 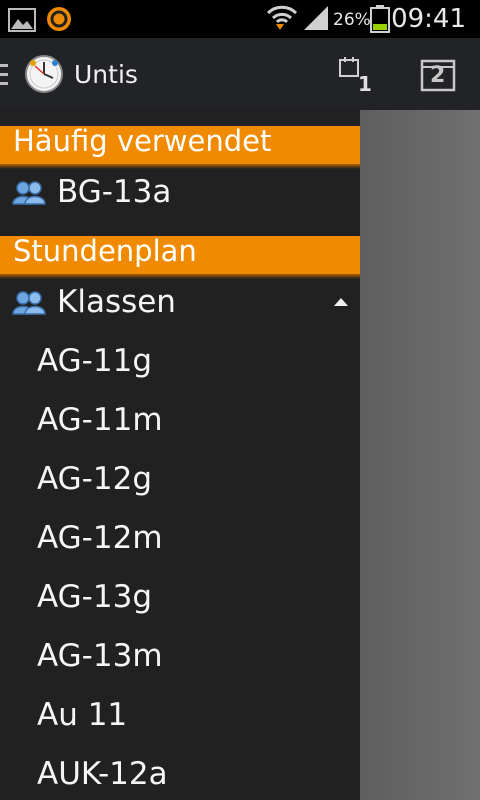 I want to click on app-title: Untis, so click(x=106, y=74).